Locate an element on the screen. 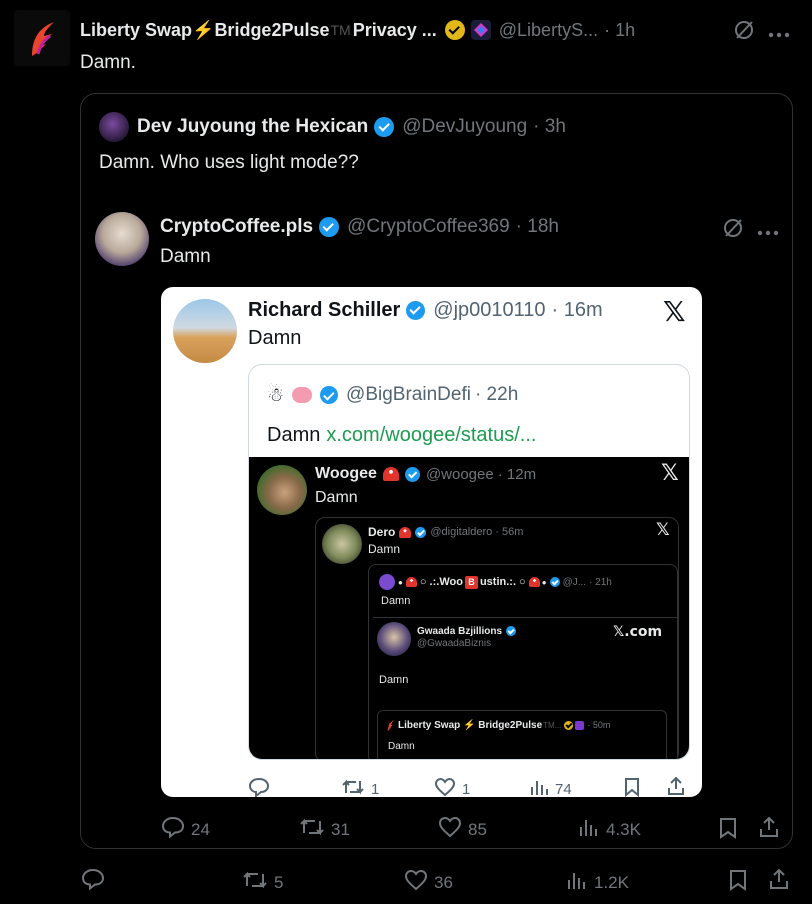 The width and height of the screenshot is (812, 904). views-icon is located at coordinates (577, 882).